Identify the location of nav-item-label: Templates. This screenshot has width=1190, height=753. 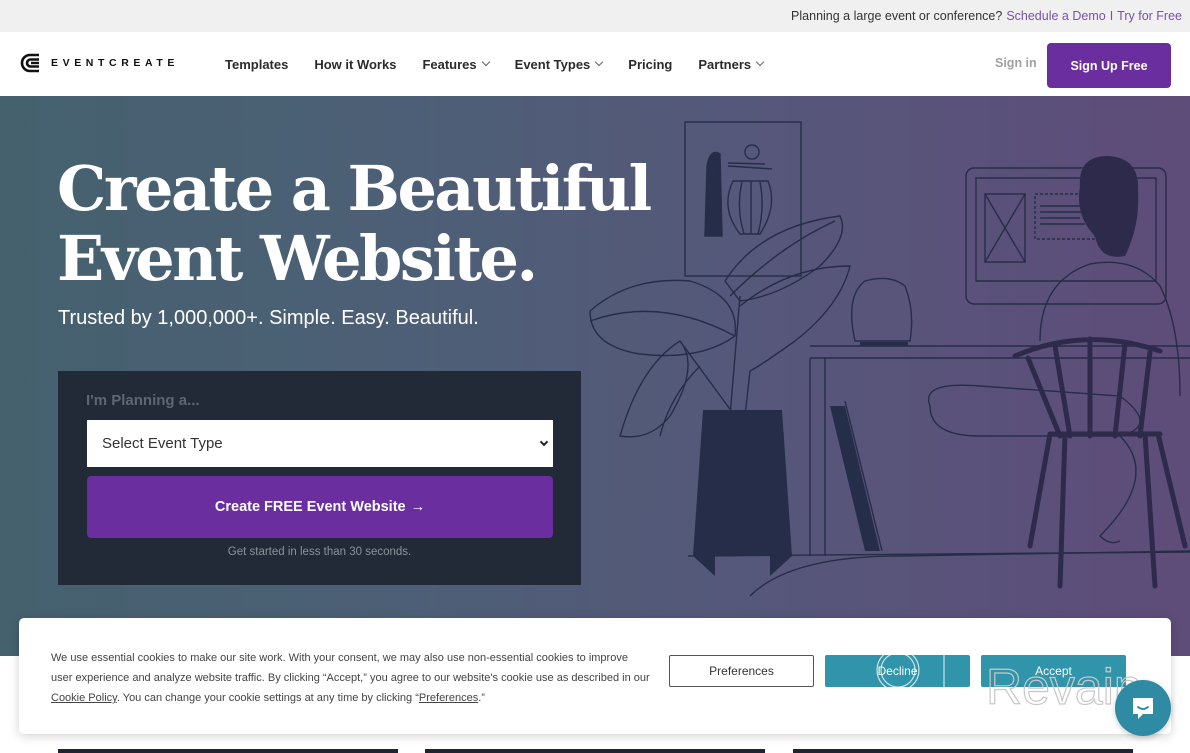
(257, 64).